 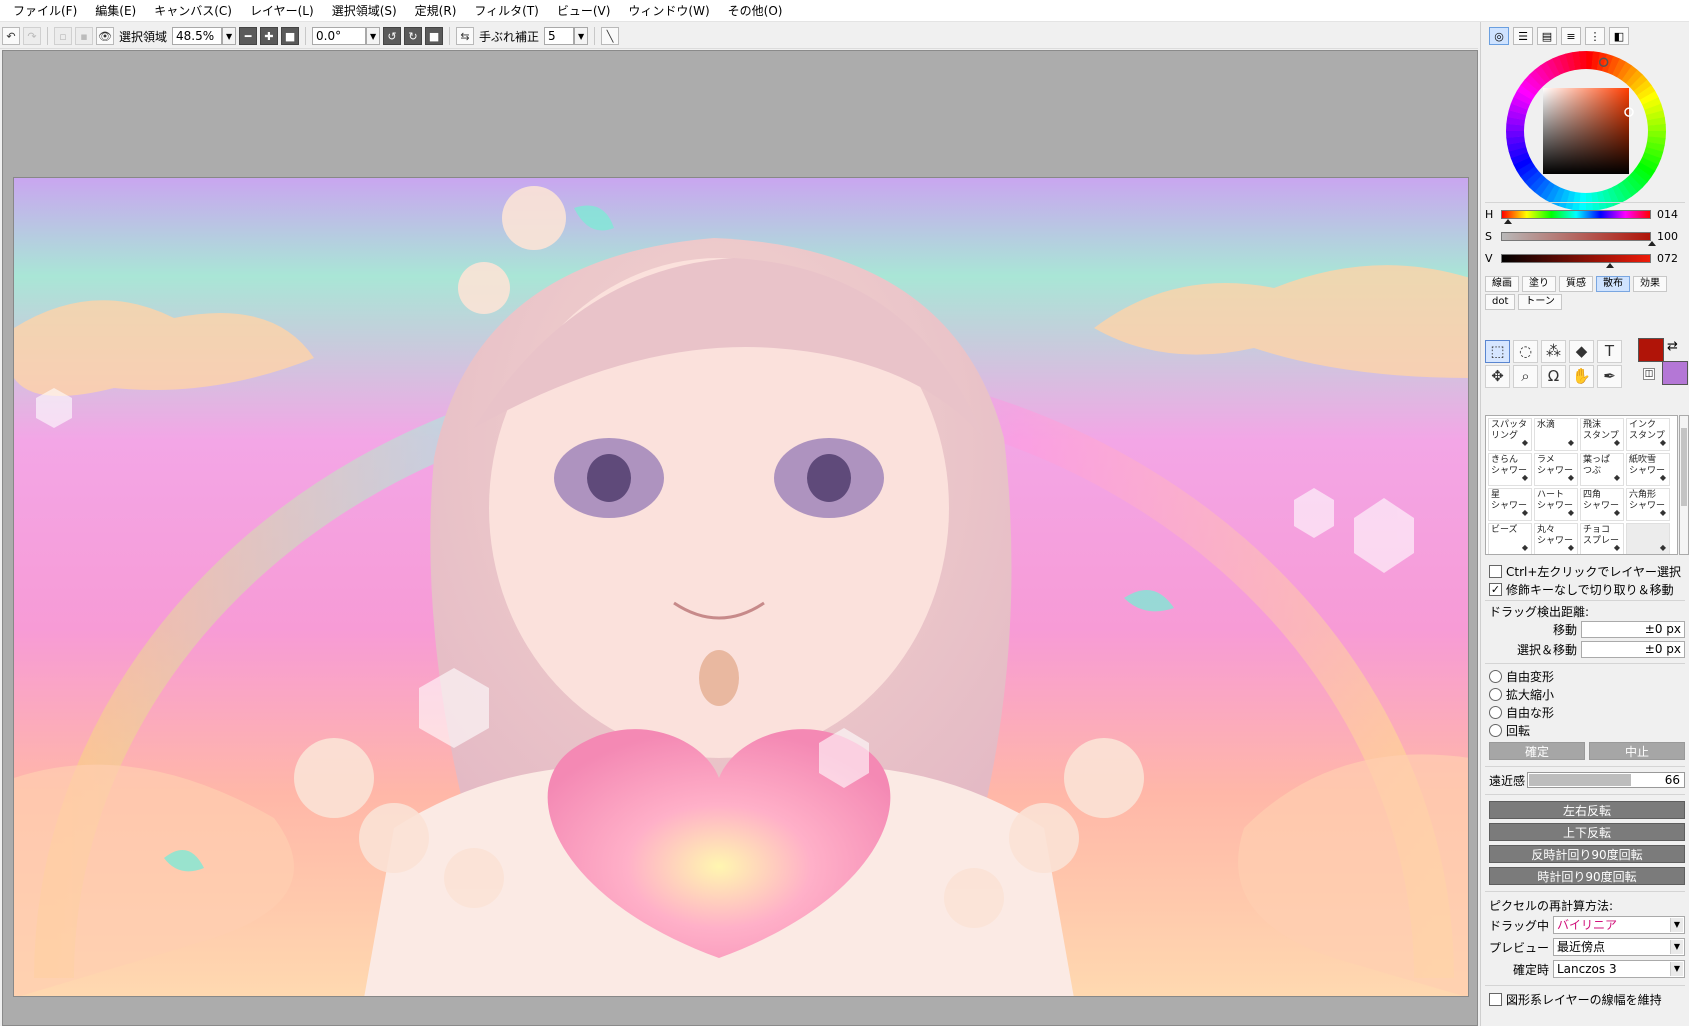 What do you see at coordinates (1553, 376) in the screenshot?
I see `rotate-tool: Ω` at bounding box center [1553, 376].